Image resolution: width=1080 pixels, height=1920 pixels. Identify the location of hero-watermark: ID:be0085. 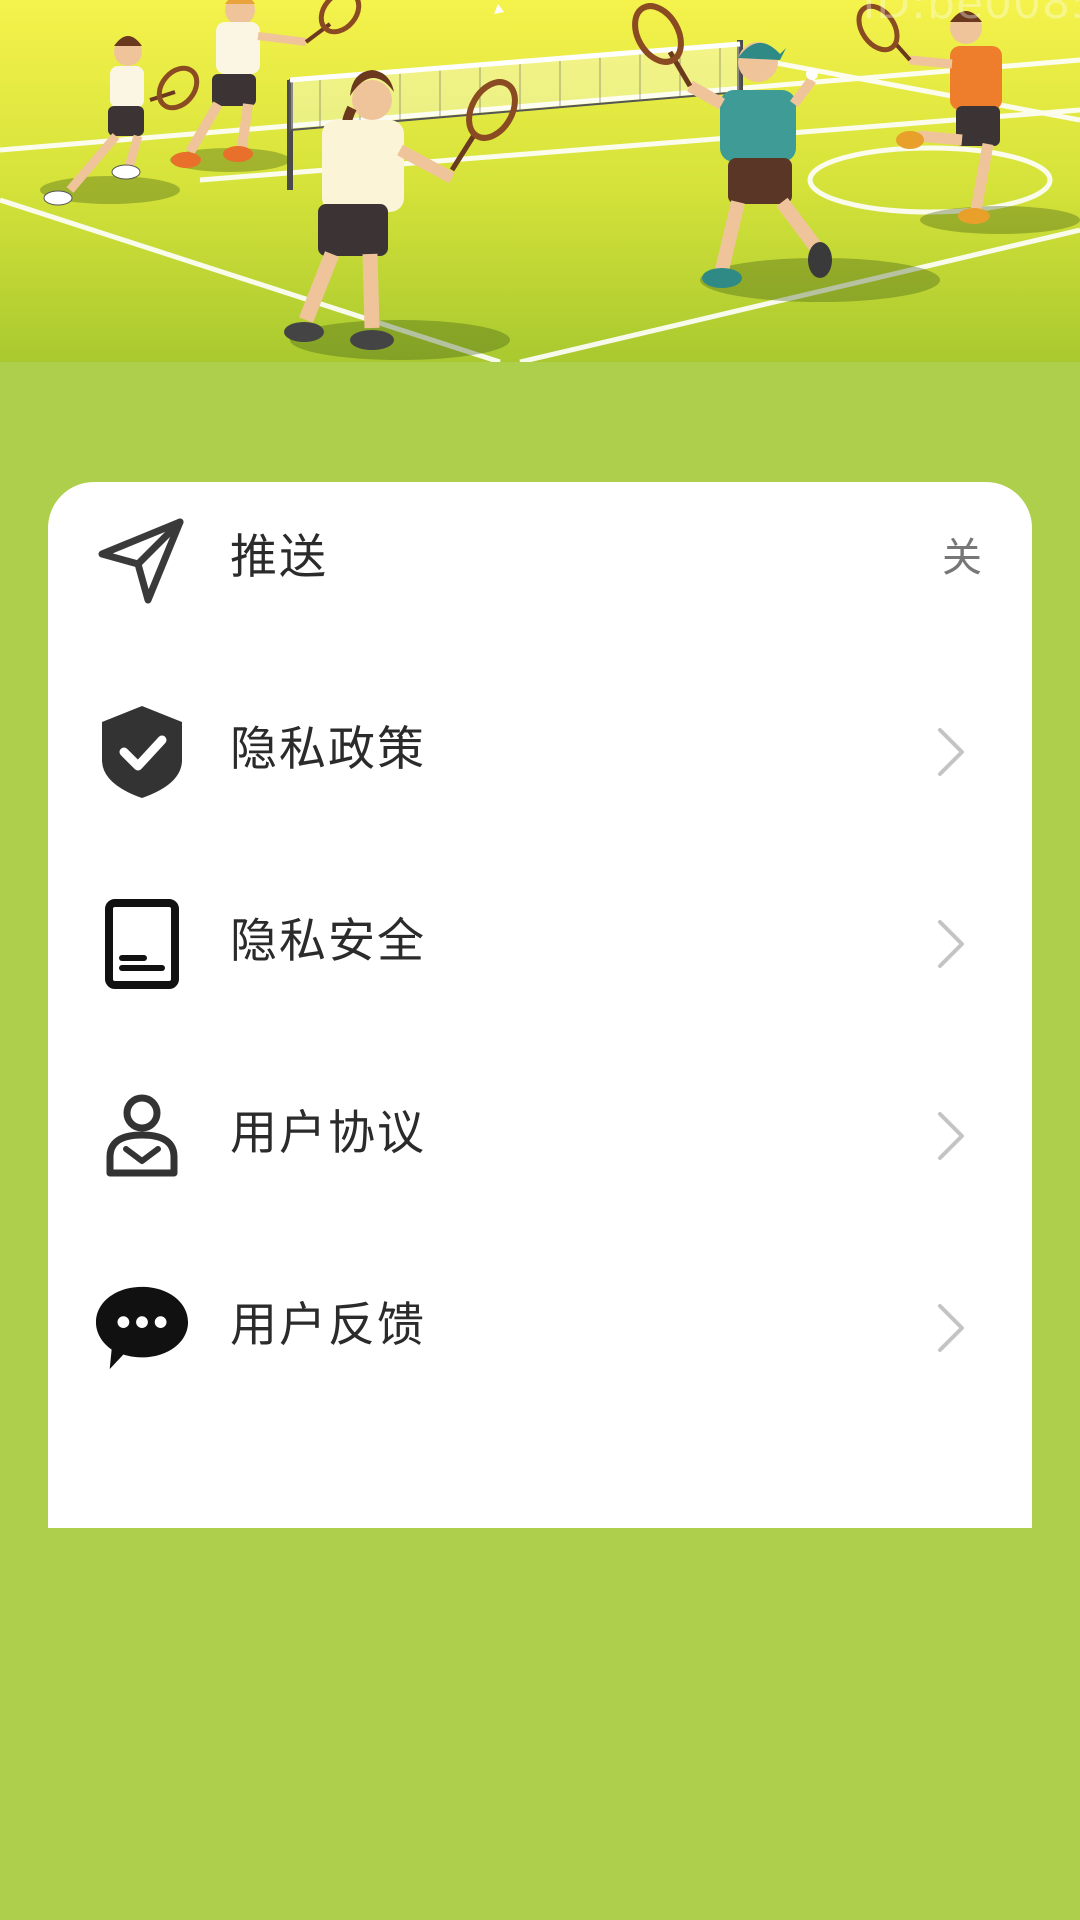
(971, 14).